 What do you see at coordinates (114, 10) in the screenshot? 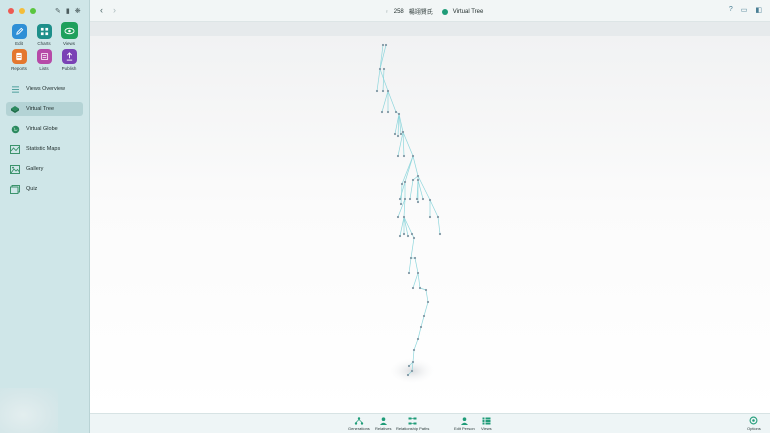
I see `forward-icon: ›` at bounding box center [114, 10].